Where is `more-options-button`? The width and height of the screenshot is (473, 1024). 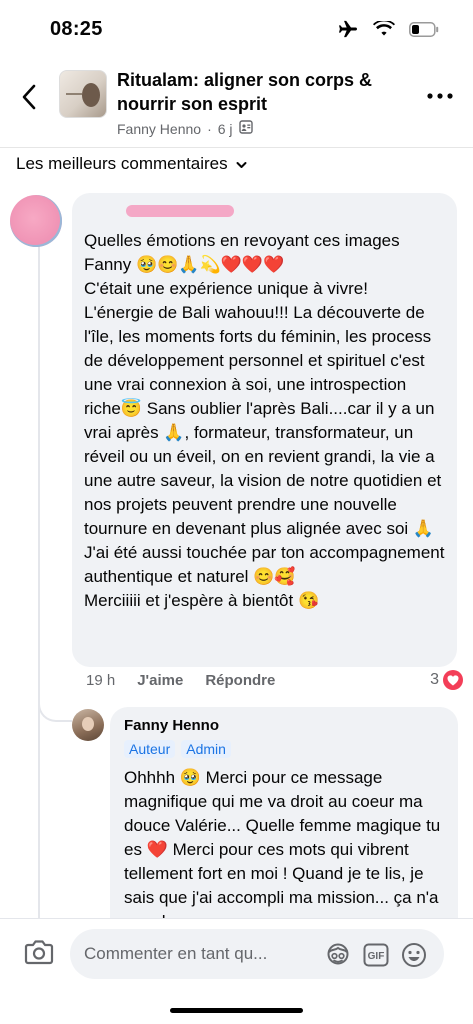 more-options-button is located at coordinates (440, 96).